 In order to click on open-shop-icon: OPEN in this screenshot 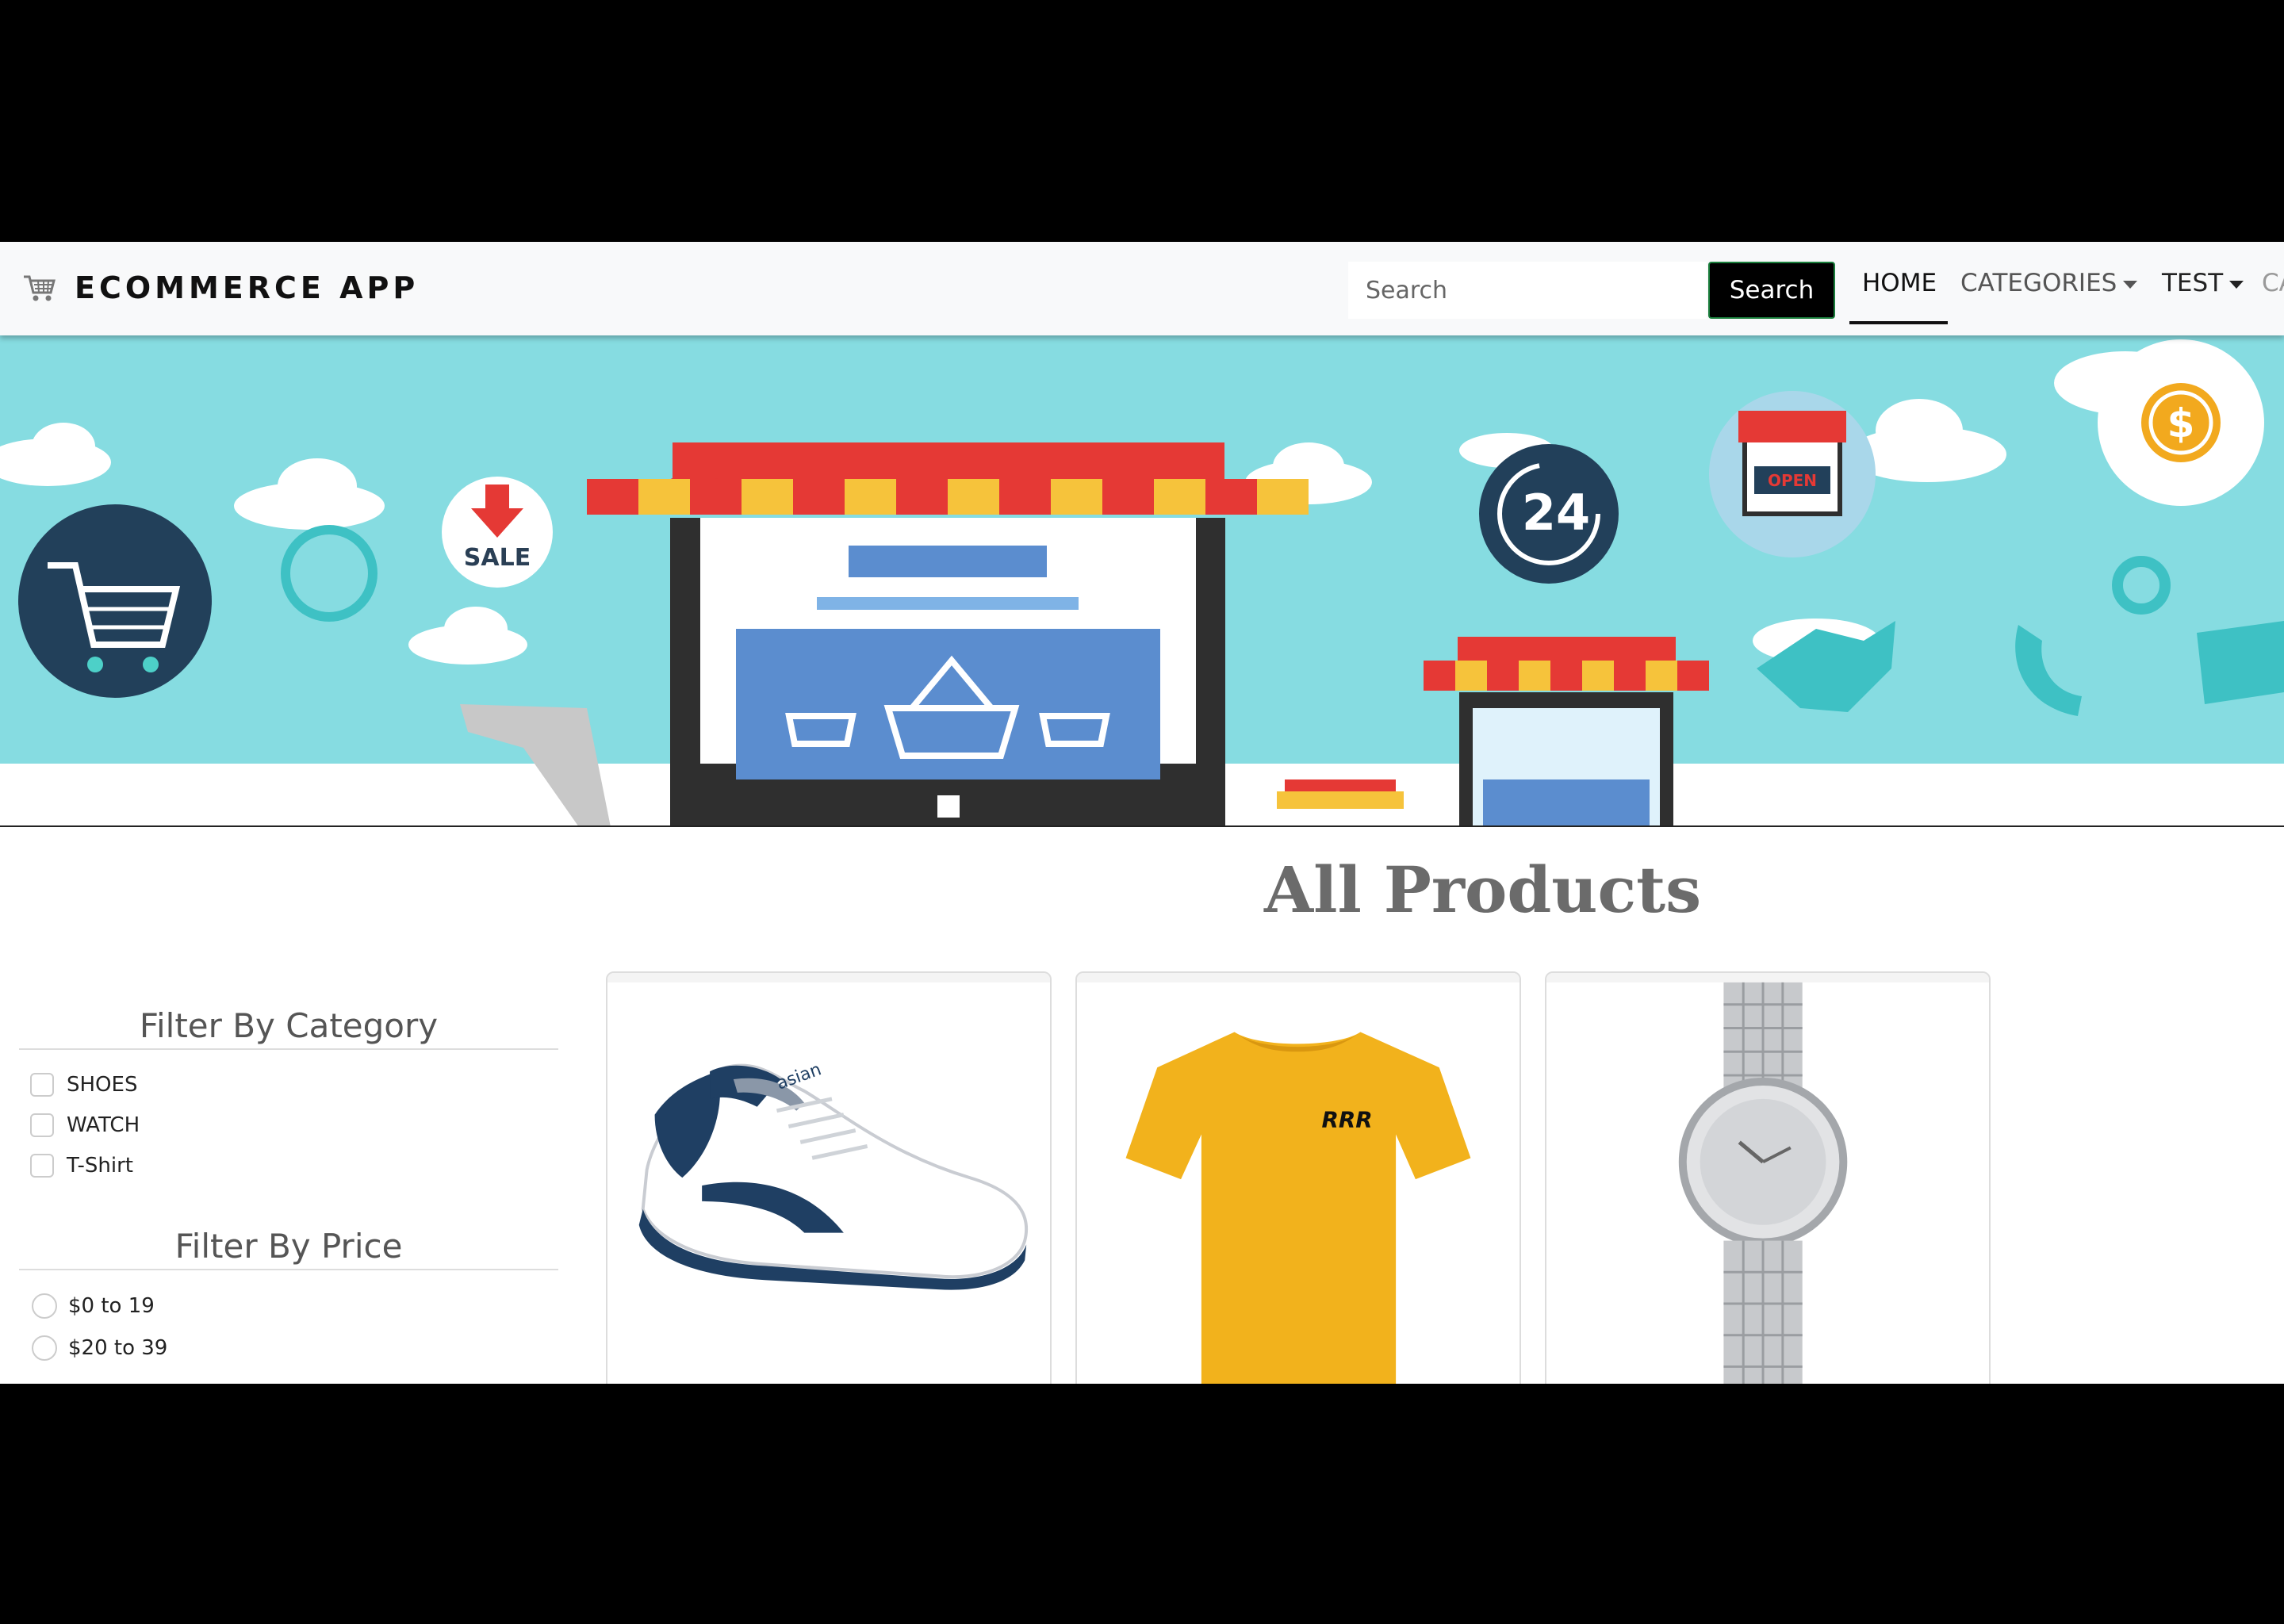, I will do `click(1792, 474)`.